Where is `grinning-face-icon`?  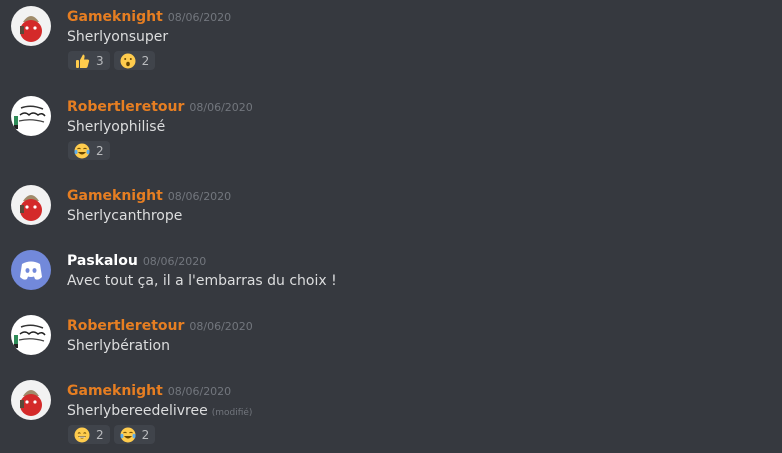
grinning-face-icon is located at coordinates (82, 434).